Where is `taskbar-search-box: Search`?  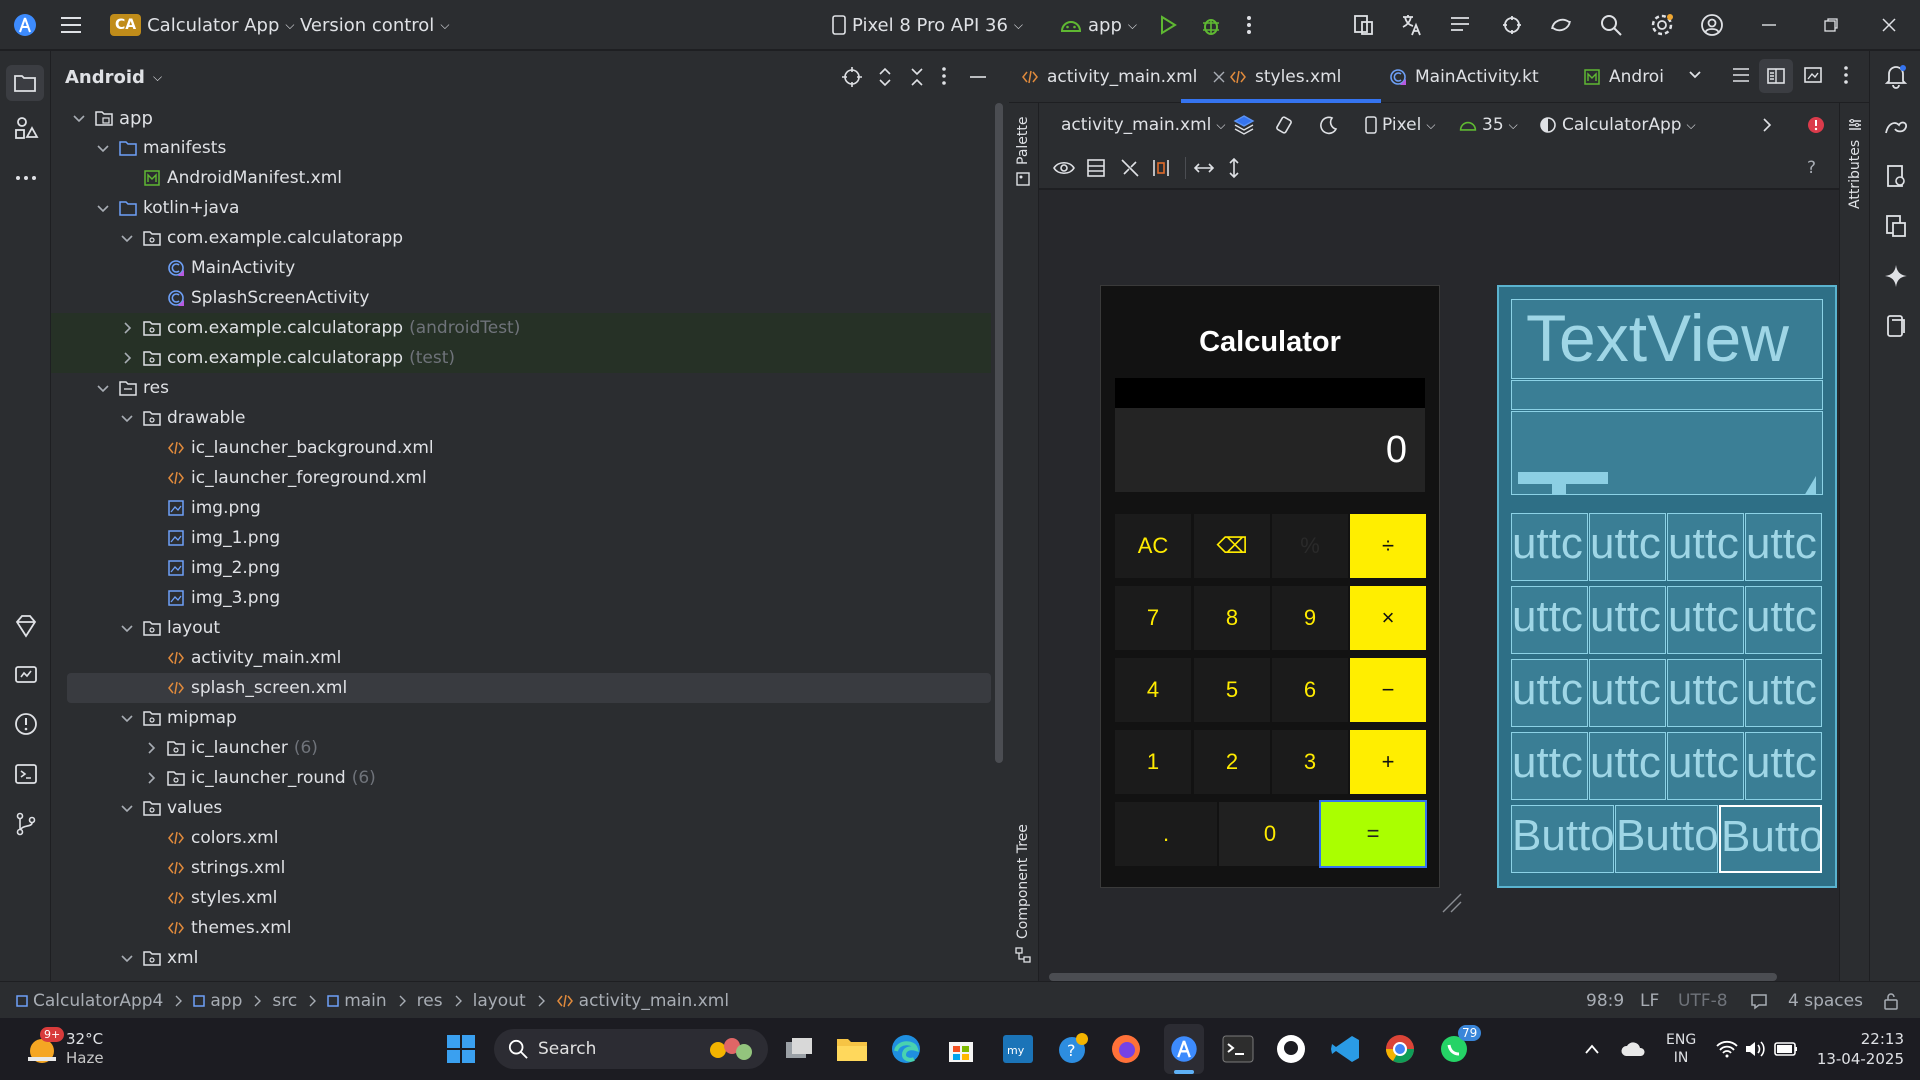 taskbar-search-box: Search is located at coordinates (631, 1049).